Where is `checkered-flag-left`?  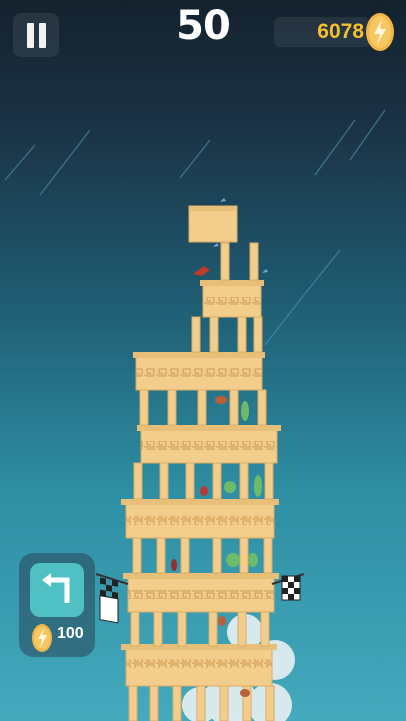
checkered-flag-left is located at coordinates (112, 598).